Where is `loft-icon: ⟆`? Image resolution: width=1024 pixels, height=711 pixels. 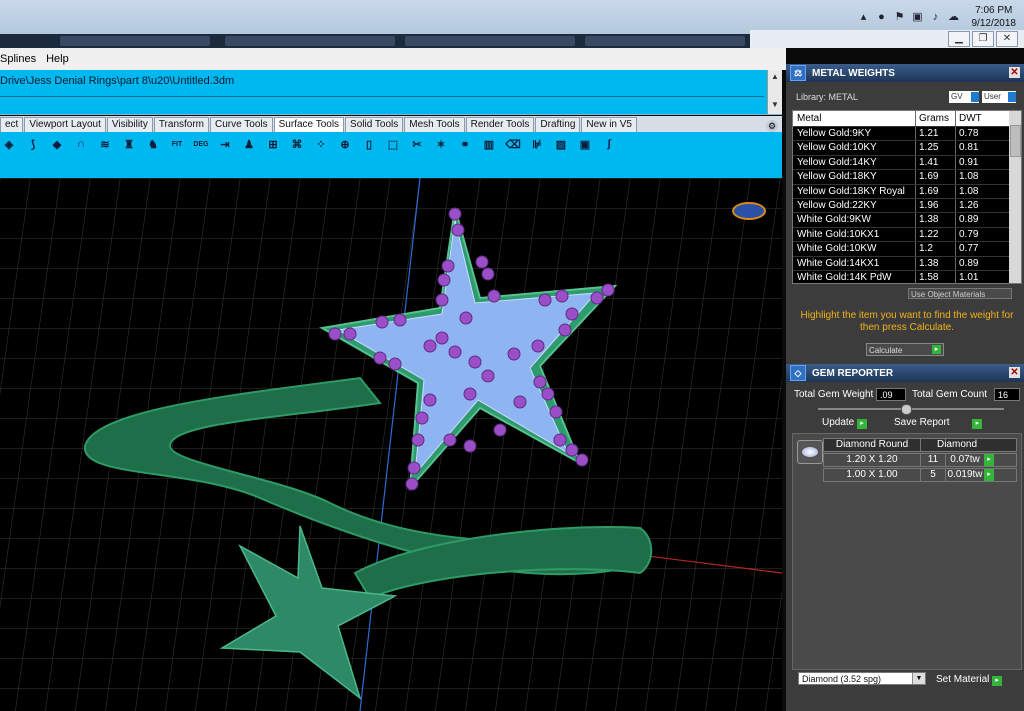 loft-icon: ⟆ is located at coordinates (33, 144).